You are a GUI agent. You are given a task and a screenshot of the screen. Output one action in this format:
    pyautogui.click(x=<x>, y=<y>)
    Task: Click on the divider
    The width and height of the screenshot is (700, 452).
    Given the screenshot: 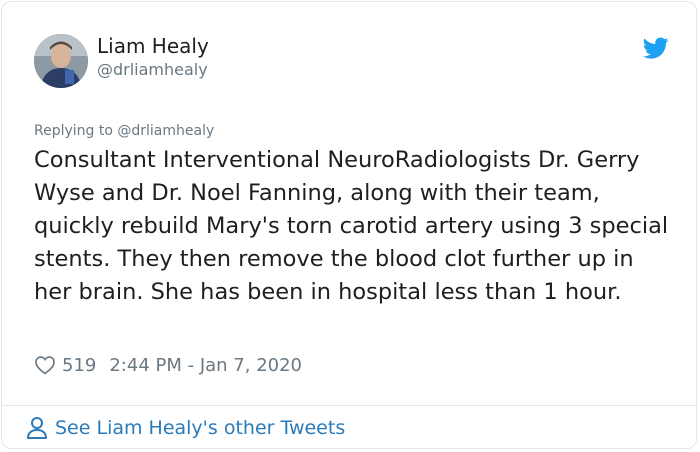 What is the action you would take?
    pyautogui.click(x=349, y=405)
    